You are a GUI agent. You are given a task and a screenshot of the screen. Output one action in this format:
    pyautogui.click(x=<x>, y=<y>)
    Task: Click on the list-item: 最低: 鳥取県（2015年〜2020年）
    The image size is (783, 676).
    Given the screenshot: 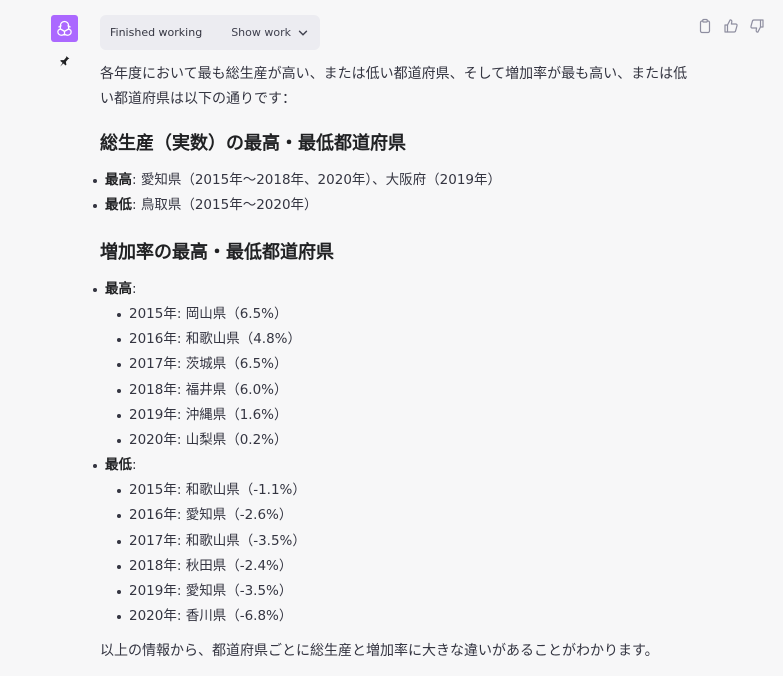 What is the action you would take?
    pyautogui.click(x=391, y=205)
    